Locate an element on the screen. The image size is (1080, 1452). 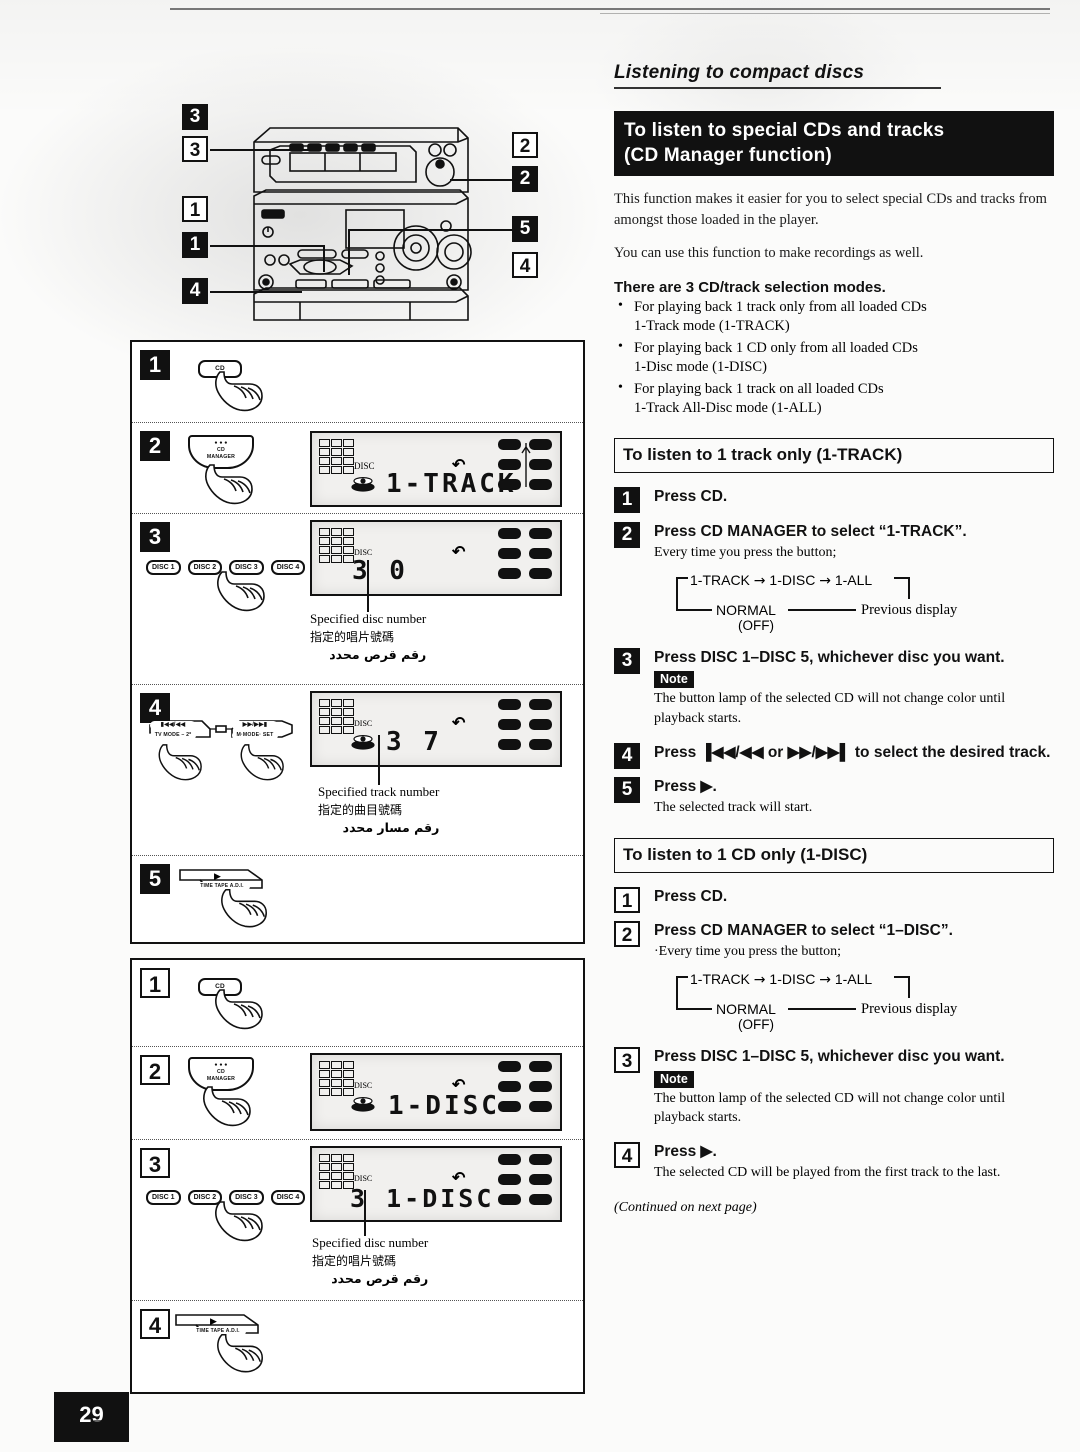
skip-left-label-top: ▮◀◀/◀◀ is located at coordinates (173, 725).